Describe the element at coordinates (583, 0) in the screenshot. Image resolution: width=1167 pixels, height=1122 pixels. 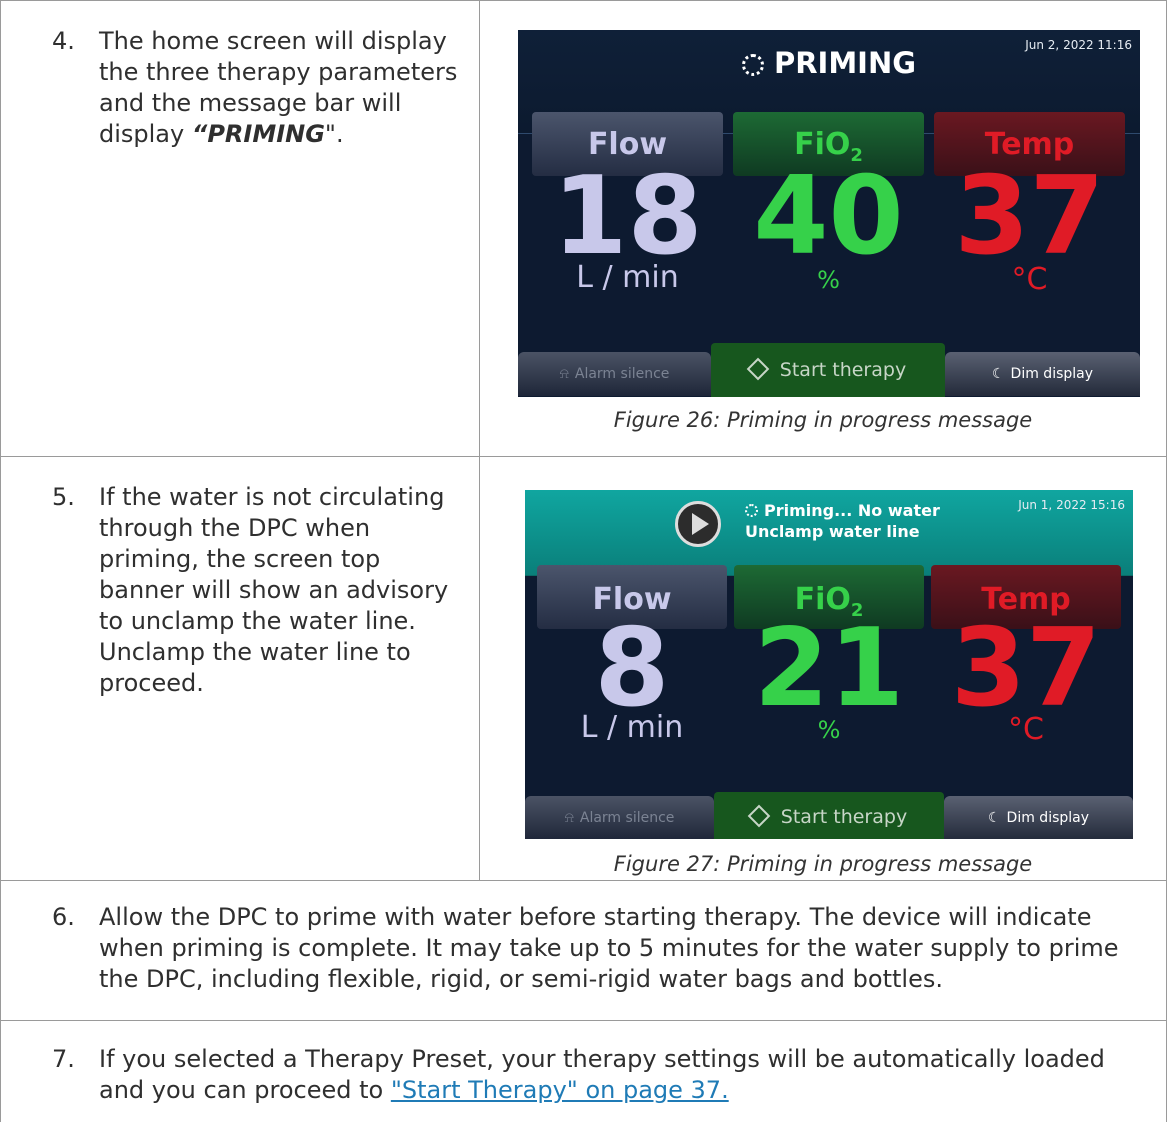
I see `table-border-top` at that location.